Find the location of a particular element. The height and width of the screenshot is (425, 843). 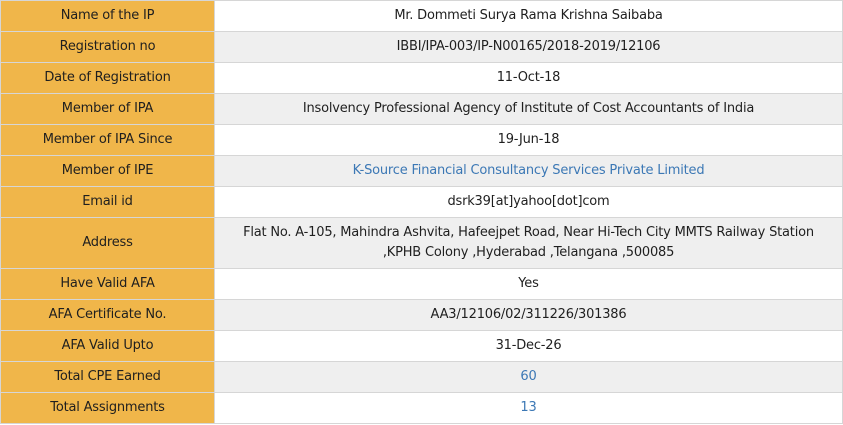

row-label: Member of IPA is located at coordinates (107, 109).